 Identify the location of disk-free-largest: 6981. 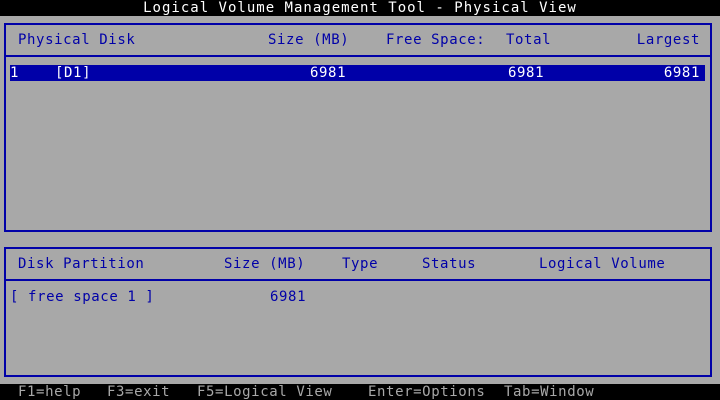
(681, 73).